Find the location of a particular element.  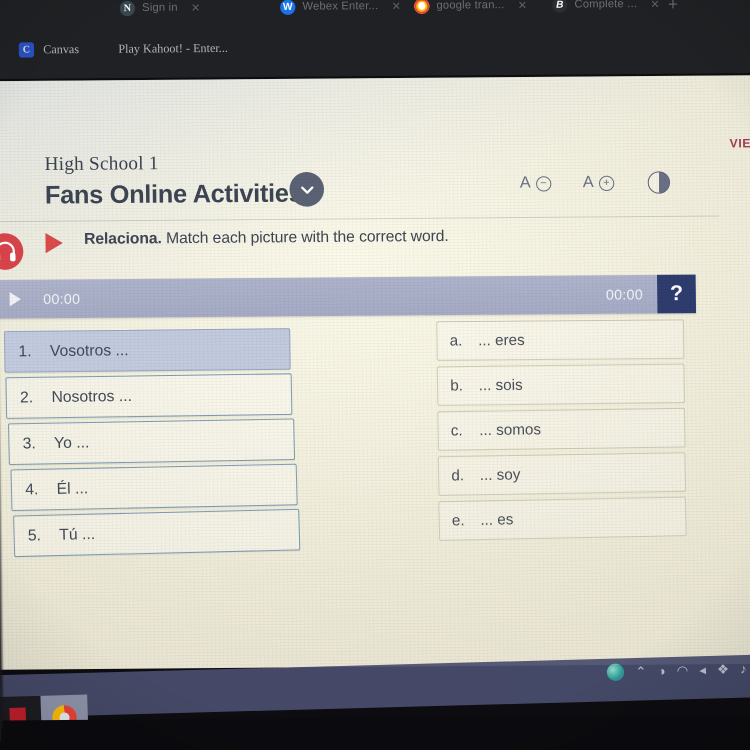

font-decrease-letter: A is located at coordinates (525, 183).